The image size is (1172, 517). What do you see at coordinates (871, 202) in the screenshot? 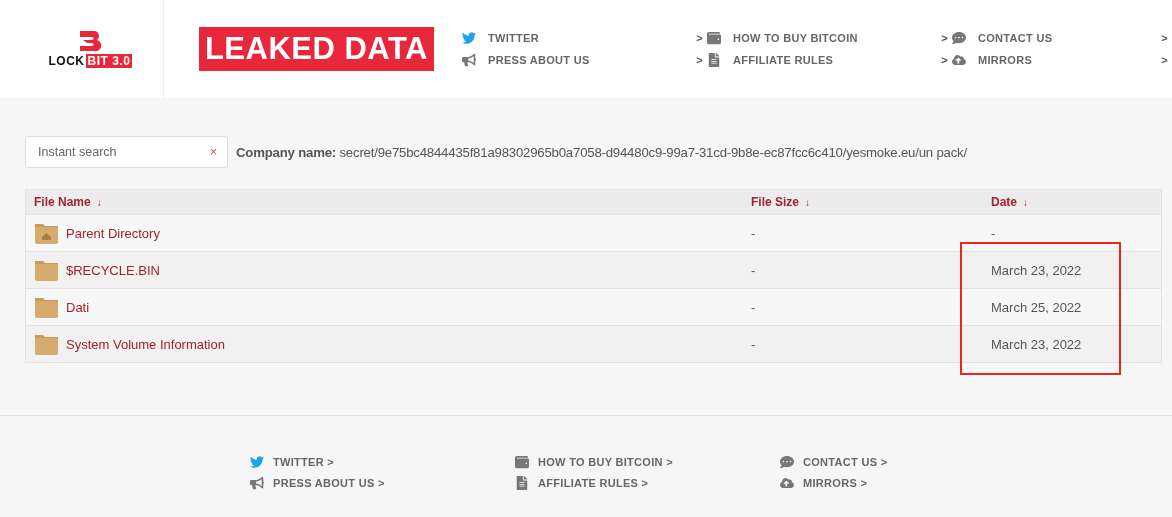
I see `column-header: File Size ↓` at bounding box center [871, 202].